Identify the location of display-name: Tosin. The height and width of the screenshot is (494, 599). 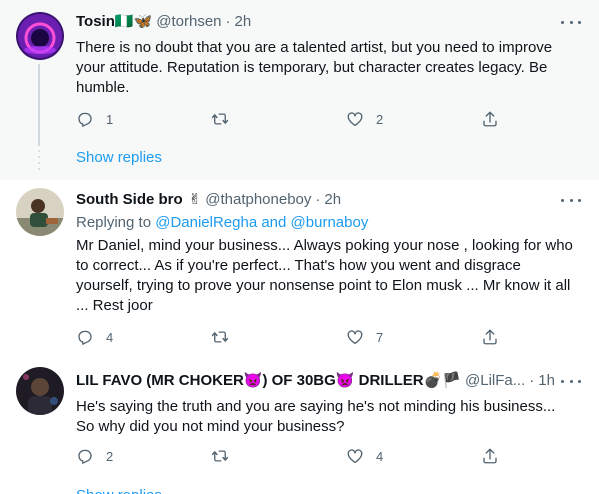
(95, 22).